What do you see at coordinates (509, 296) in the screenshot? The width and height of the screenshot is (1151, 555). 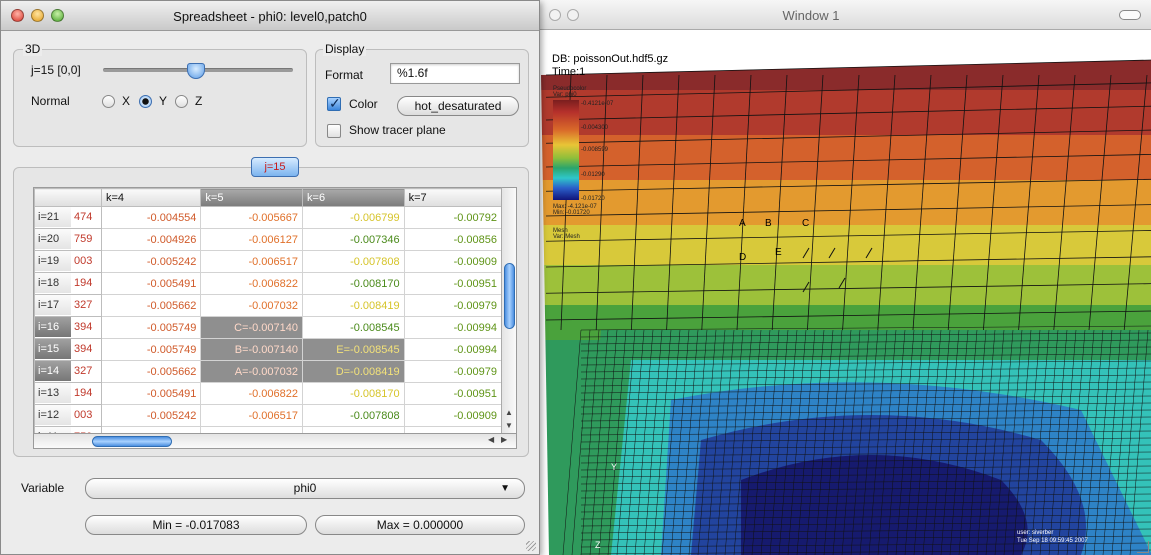 I see `vertical-scroll-thumb` at bounding box center [509, 296].